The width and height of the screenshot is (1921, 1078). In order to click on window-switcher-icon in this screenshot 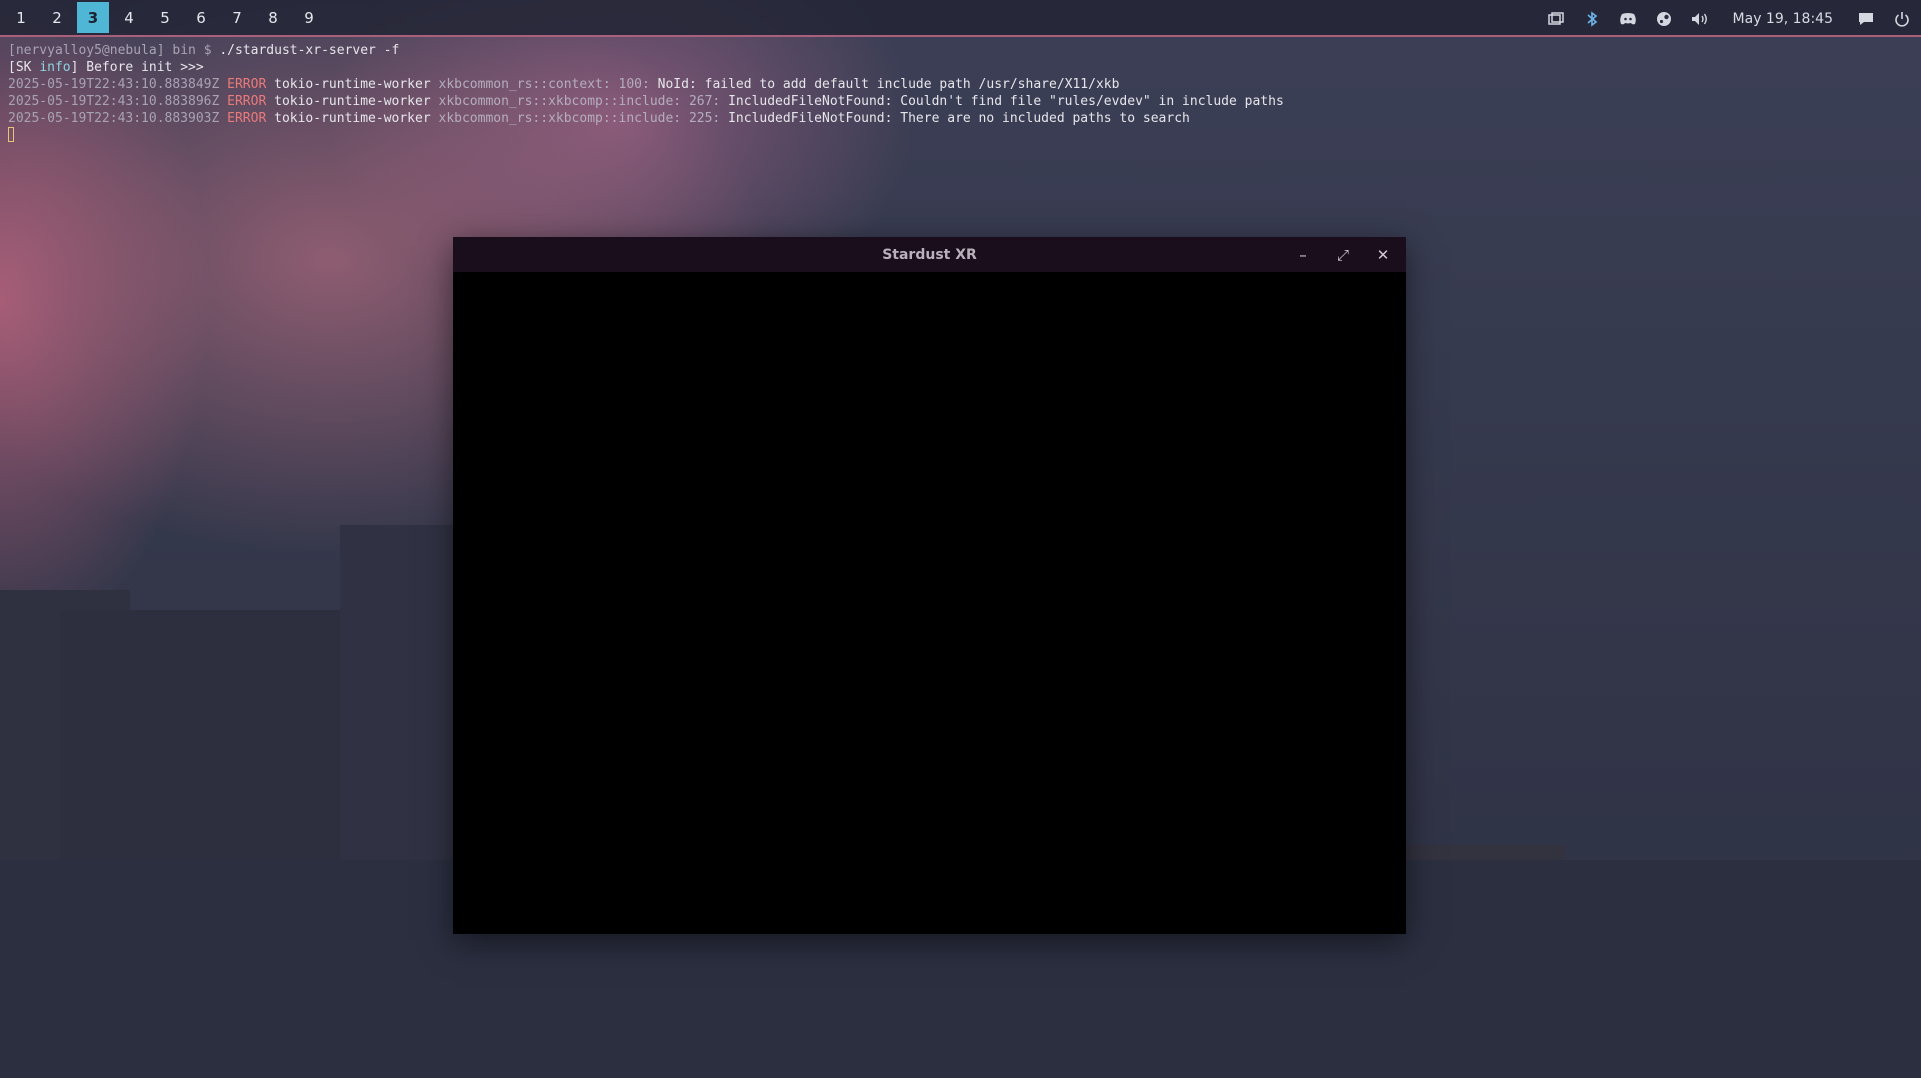, I will do `click(1556, 19)`.